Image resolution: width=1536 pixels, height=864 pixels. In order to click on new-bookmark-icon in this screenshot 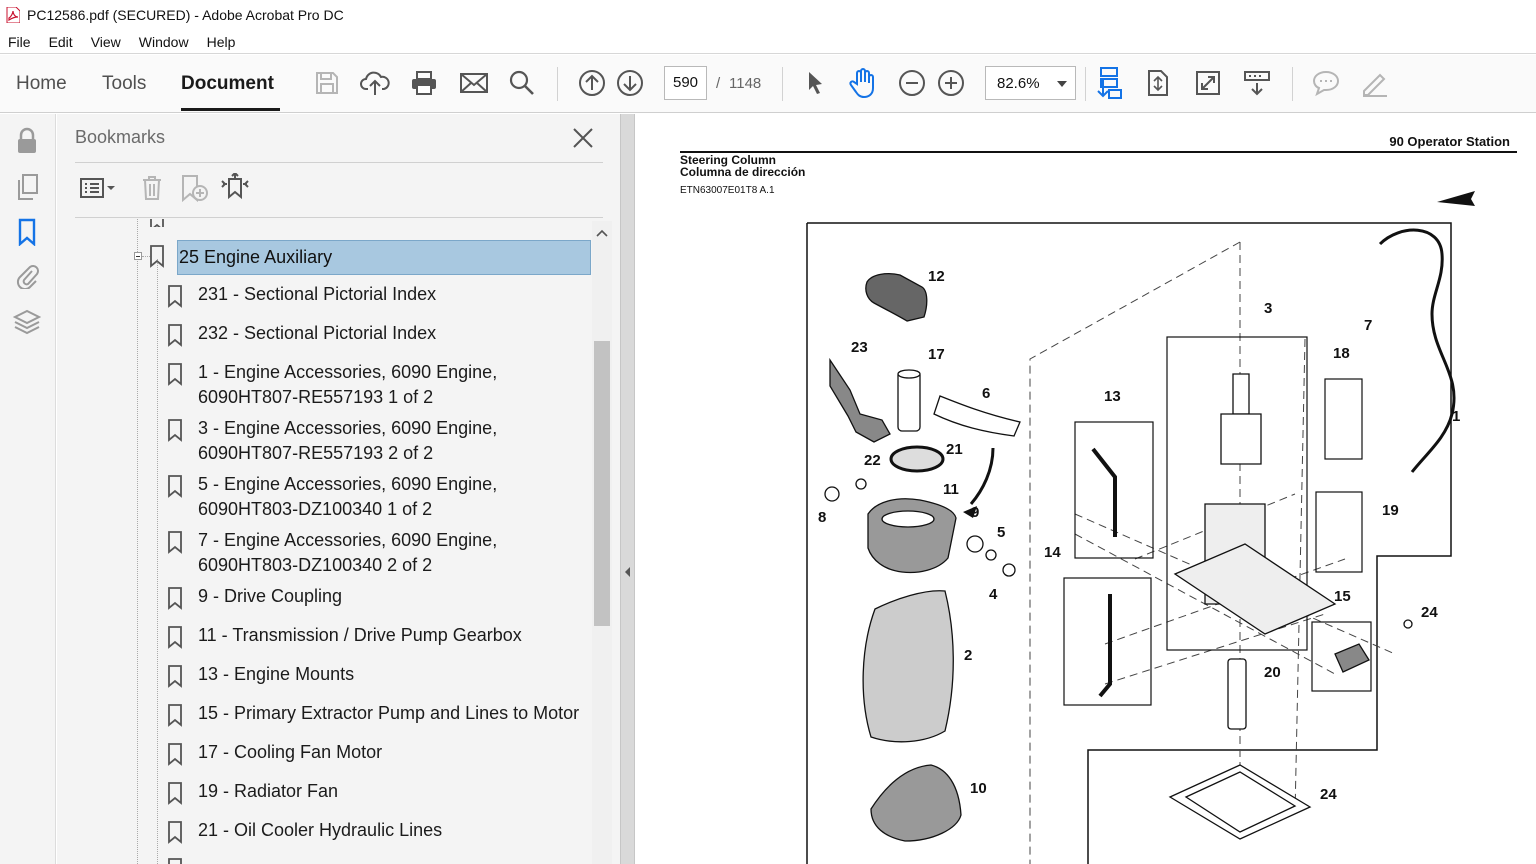, I will do `click(194, 188)`.